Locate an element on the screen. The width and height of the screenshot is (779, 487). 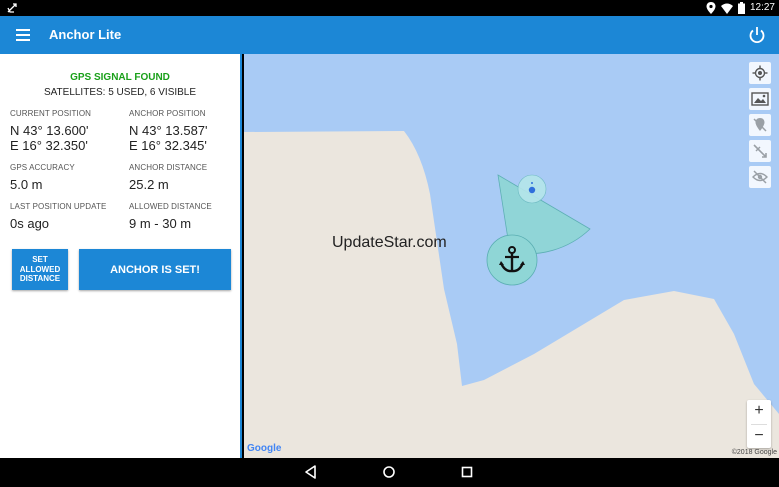
anchor-distance-label: ANCHOR DISTANCE is located at coordinates (168, 167).